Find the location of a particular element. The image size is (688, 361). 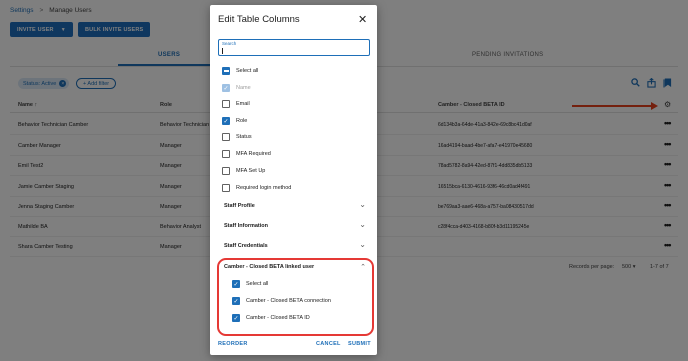

section-label: Staff Information is located at coordinates (246, 226).